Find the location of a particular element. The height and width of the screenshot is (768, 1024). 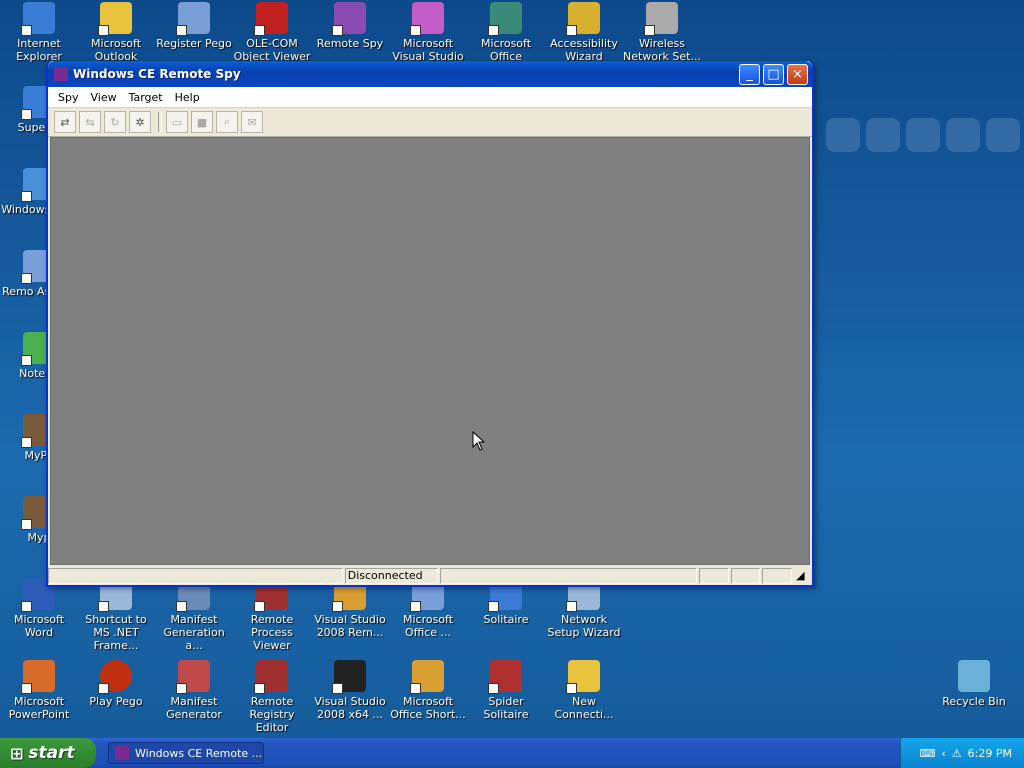

window-icon: ▭ is located at coordinates (177, 122).